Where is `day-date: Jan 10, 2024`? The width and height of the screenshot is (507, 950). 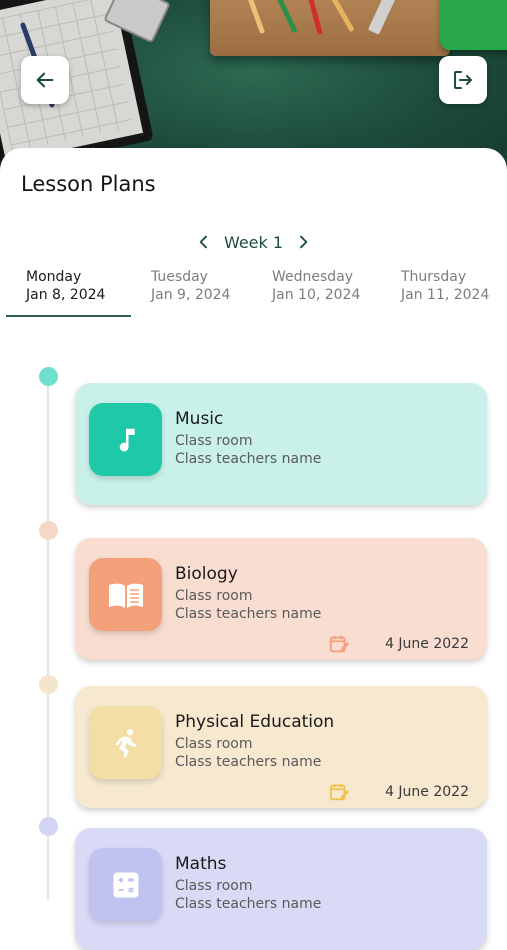
day-date: Jan 10, 2024 is located at coordinates (316, 295).